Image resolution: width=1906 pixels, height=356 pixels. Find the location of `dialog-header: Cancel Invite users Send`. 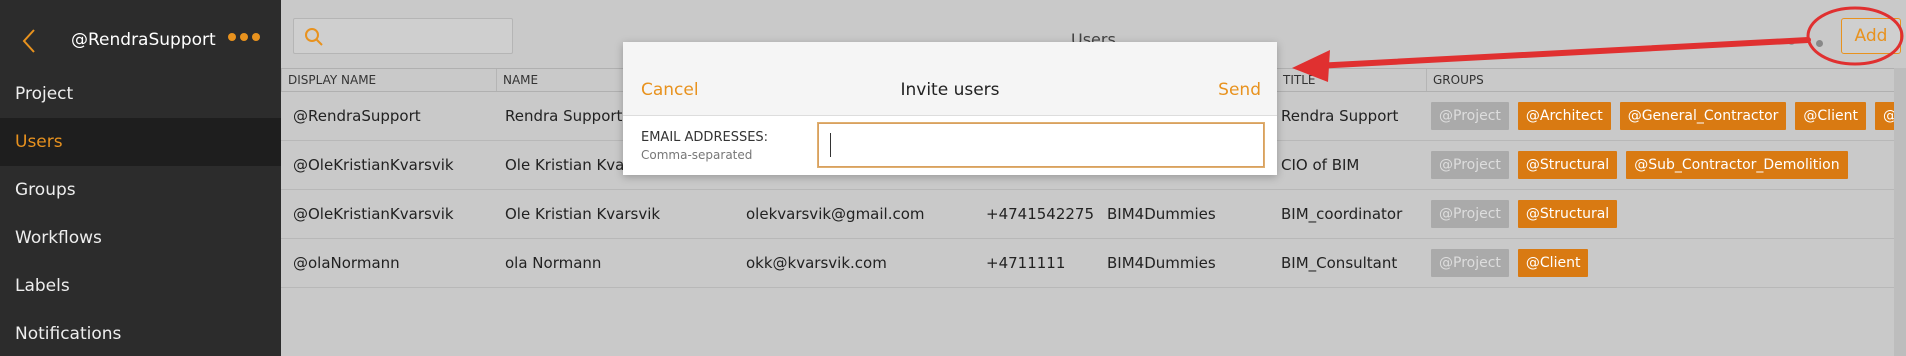

dialog-header: Cancel Invite users Send is located at coordinates (950, 79).